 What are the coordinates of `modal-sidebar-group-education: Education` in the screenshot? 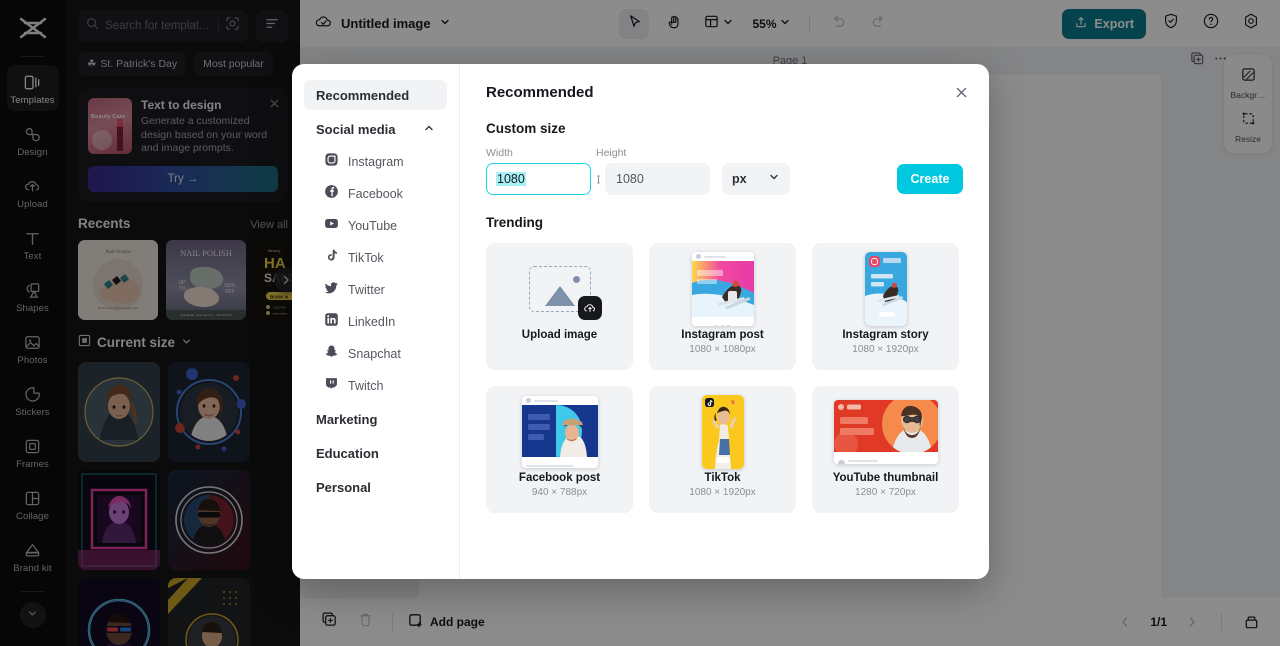 It's located at (375, 453).